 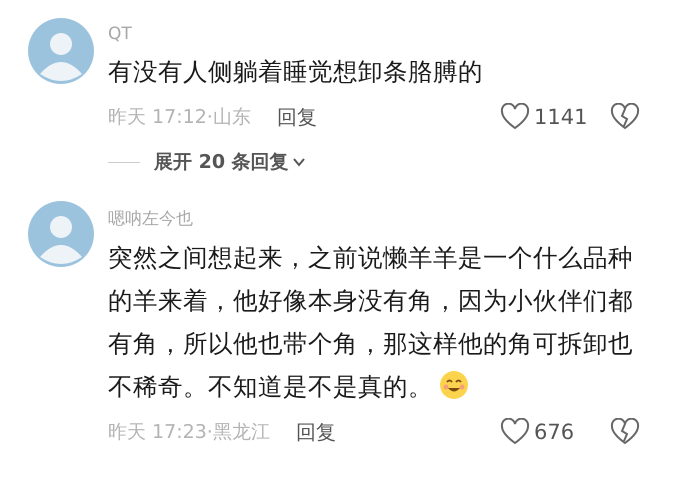 I want to click on like-count: 676, so click(x=555, y=432).